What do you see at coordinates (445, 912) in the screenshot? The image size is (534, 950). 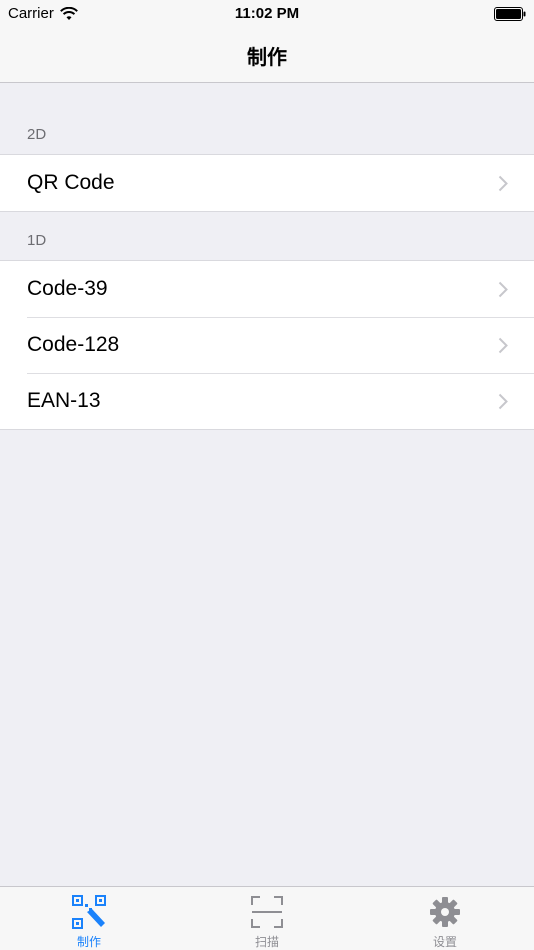 I see `gear-icon` at bounding box center [445, 912].